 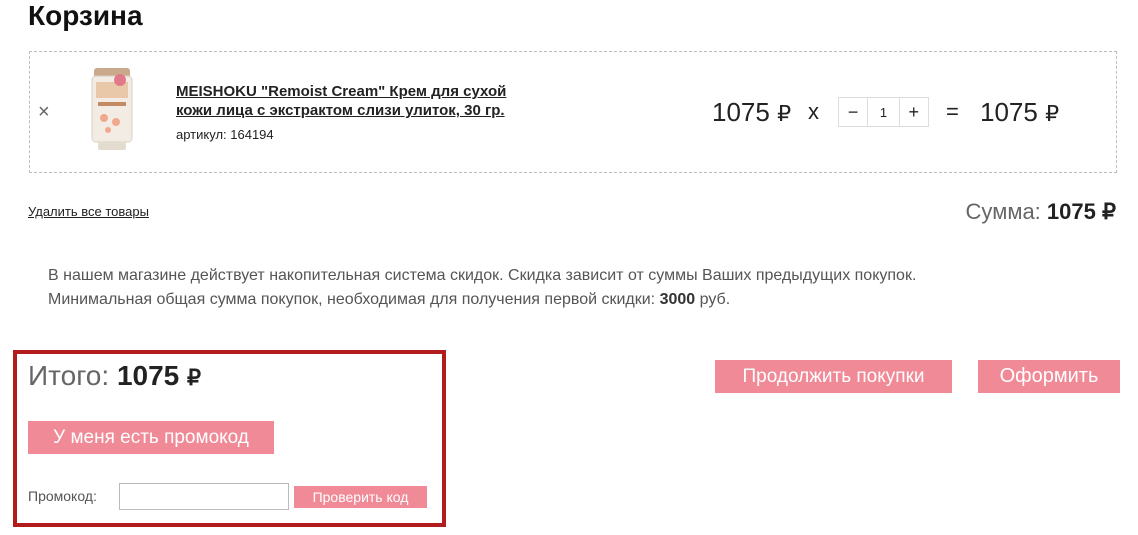 What do you see at coordinates (114, 377) in the screenshot?
I see `order-total: Итого: 1075 ₽` at bounding box center [114, 377].